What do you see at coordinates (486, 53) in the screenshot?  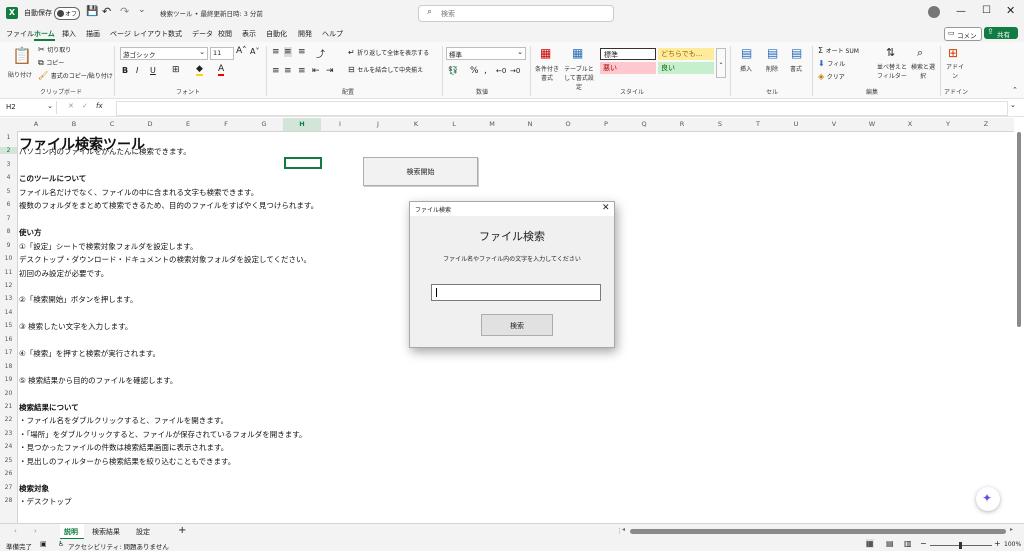 I see `number-format-select: 標準 ⌄` at bounding box center [486, 53].